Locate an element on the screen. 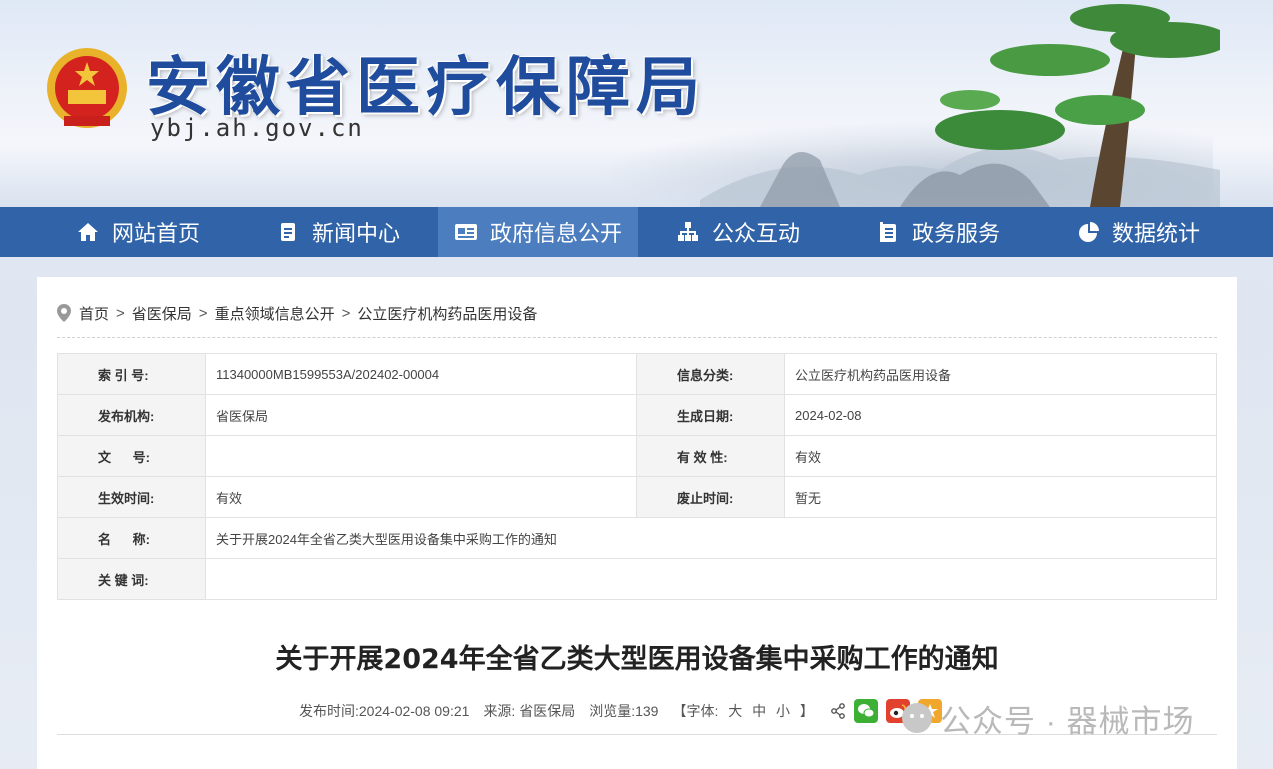 The width and height of the screenshot is (1273, 769). publisher-value: 省医保局 is located at coordinates (421, 415).